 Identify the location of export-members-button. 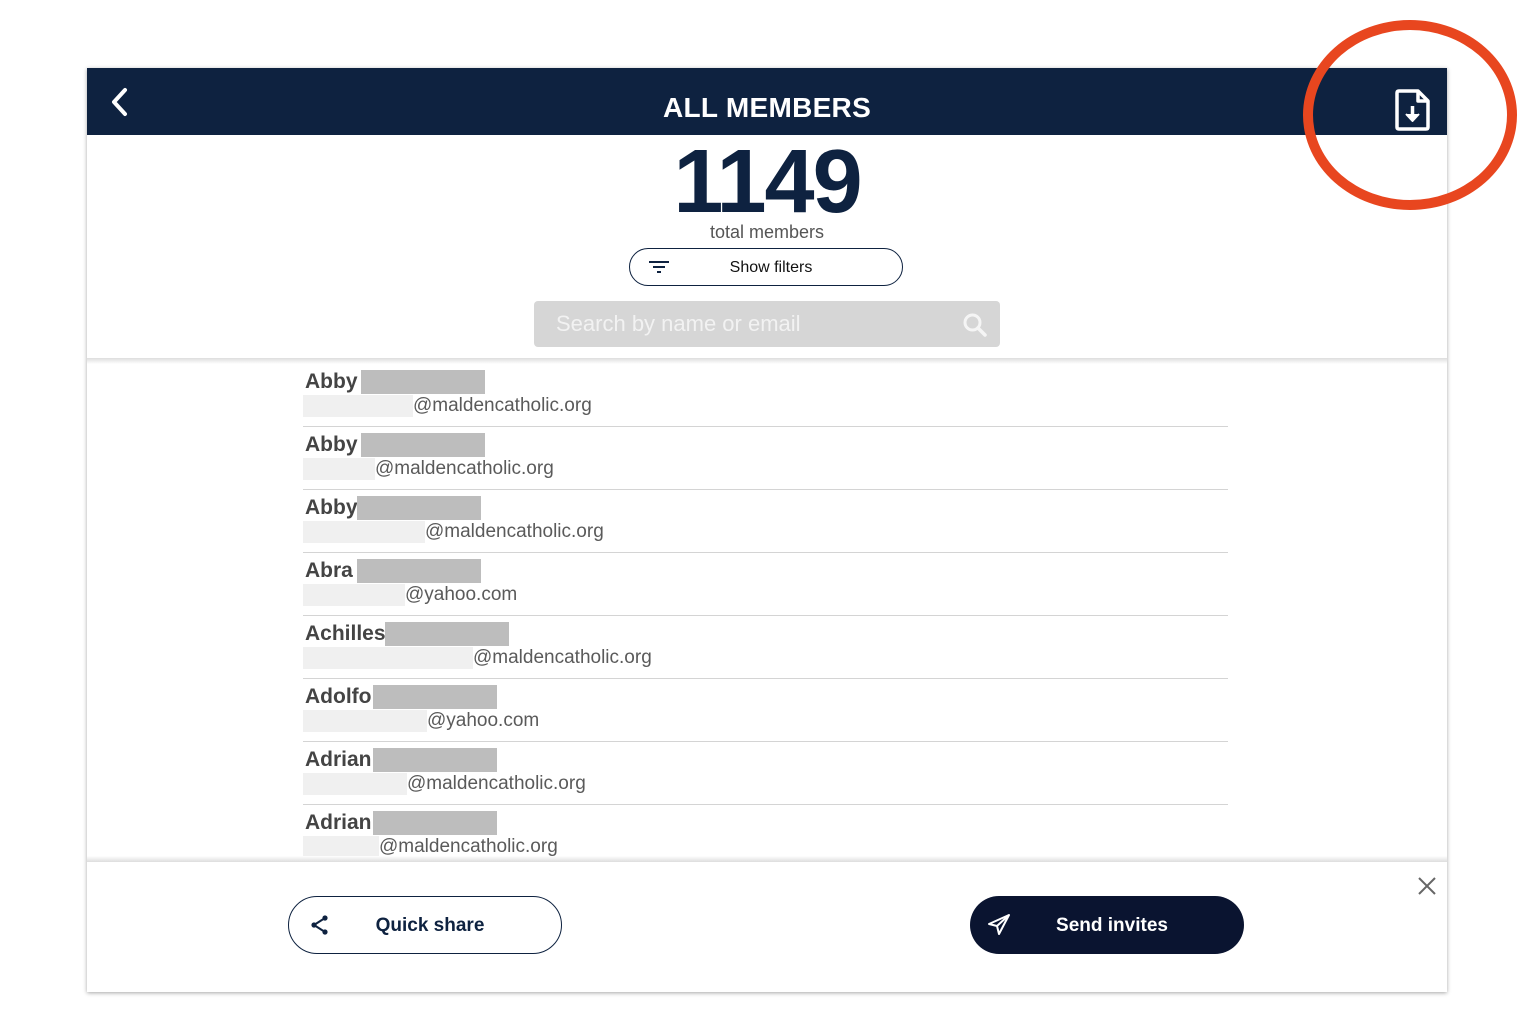
(1413, 110).